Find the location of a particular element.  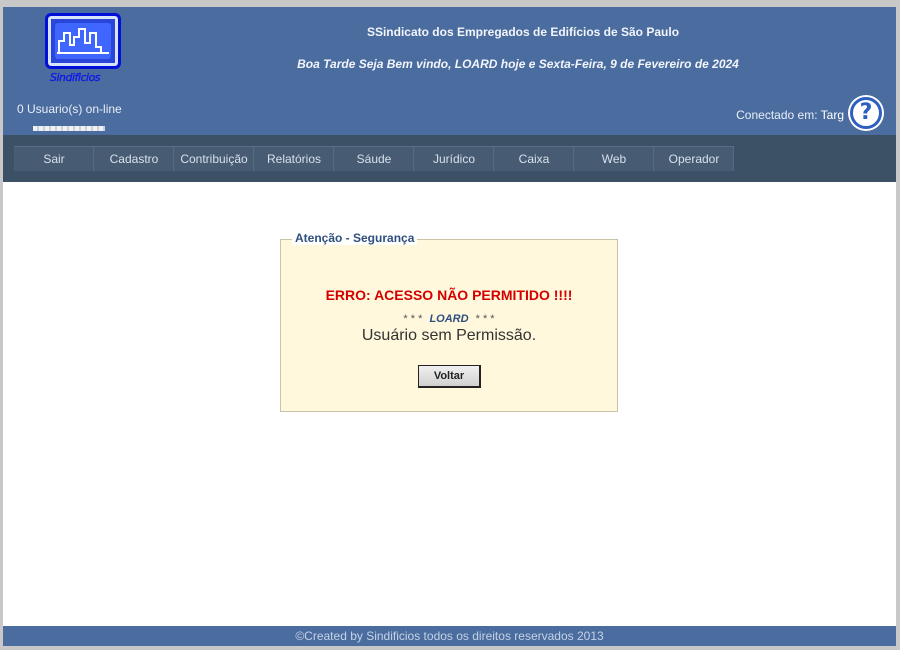

help-icon: ? is located at coordinates (866, 113).